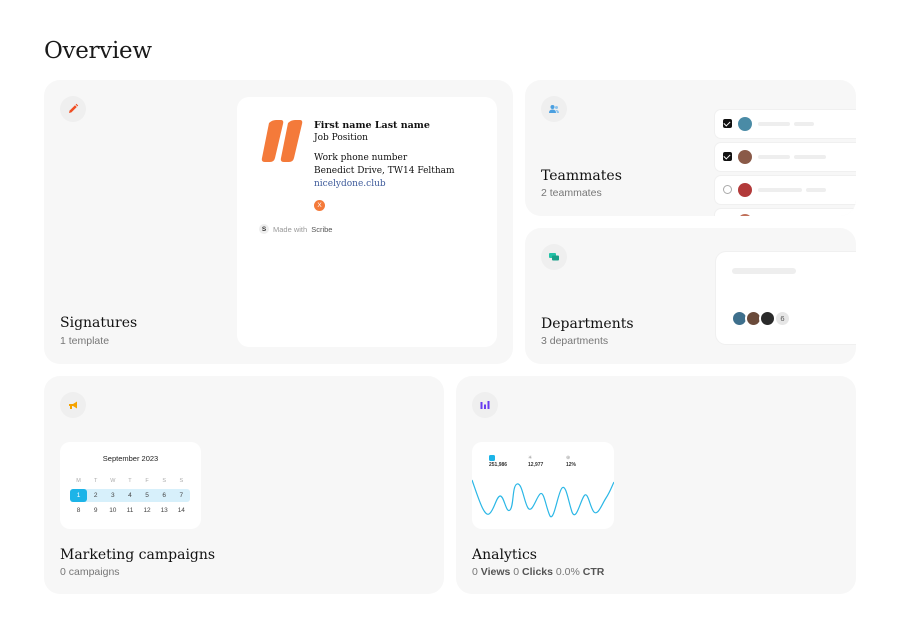 This screenshot has height=639, width=900. I want to click on clicks-value: 0, so click(516, 572).